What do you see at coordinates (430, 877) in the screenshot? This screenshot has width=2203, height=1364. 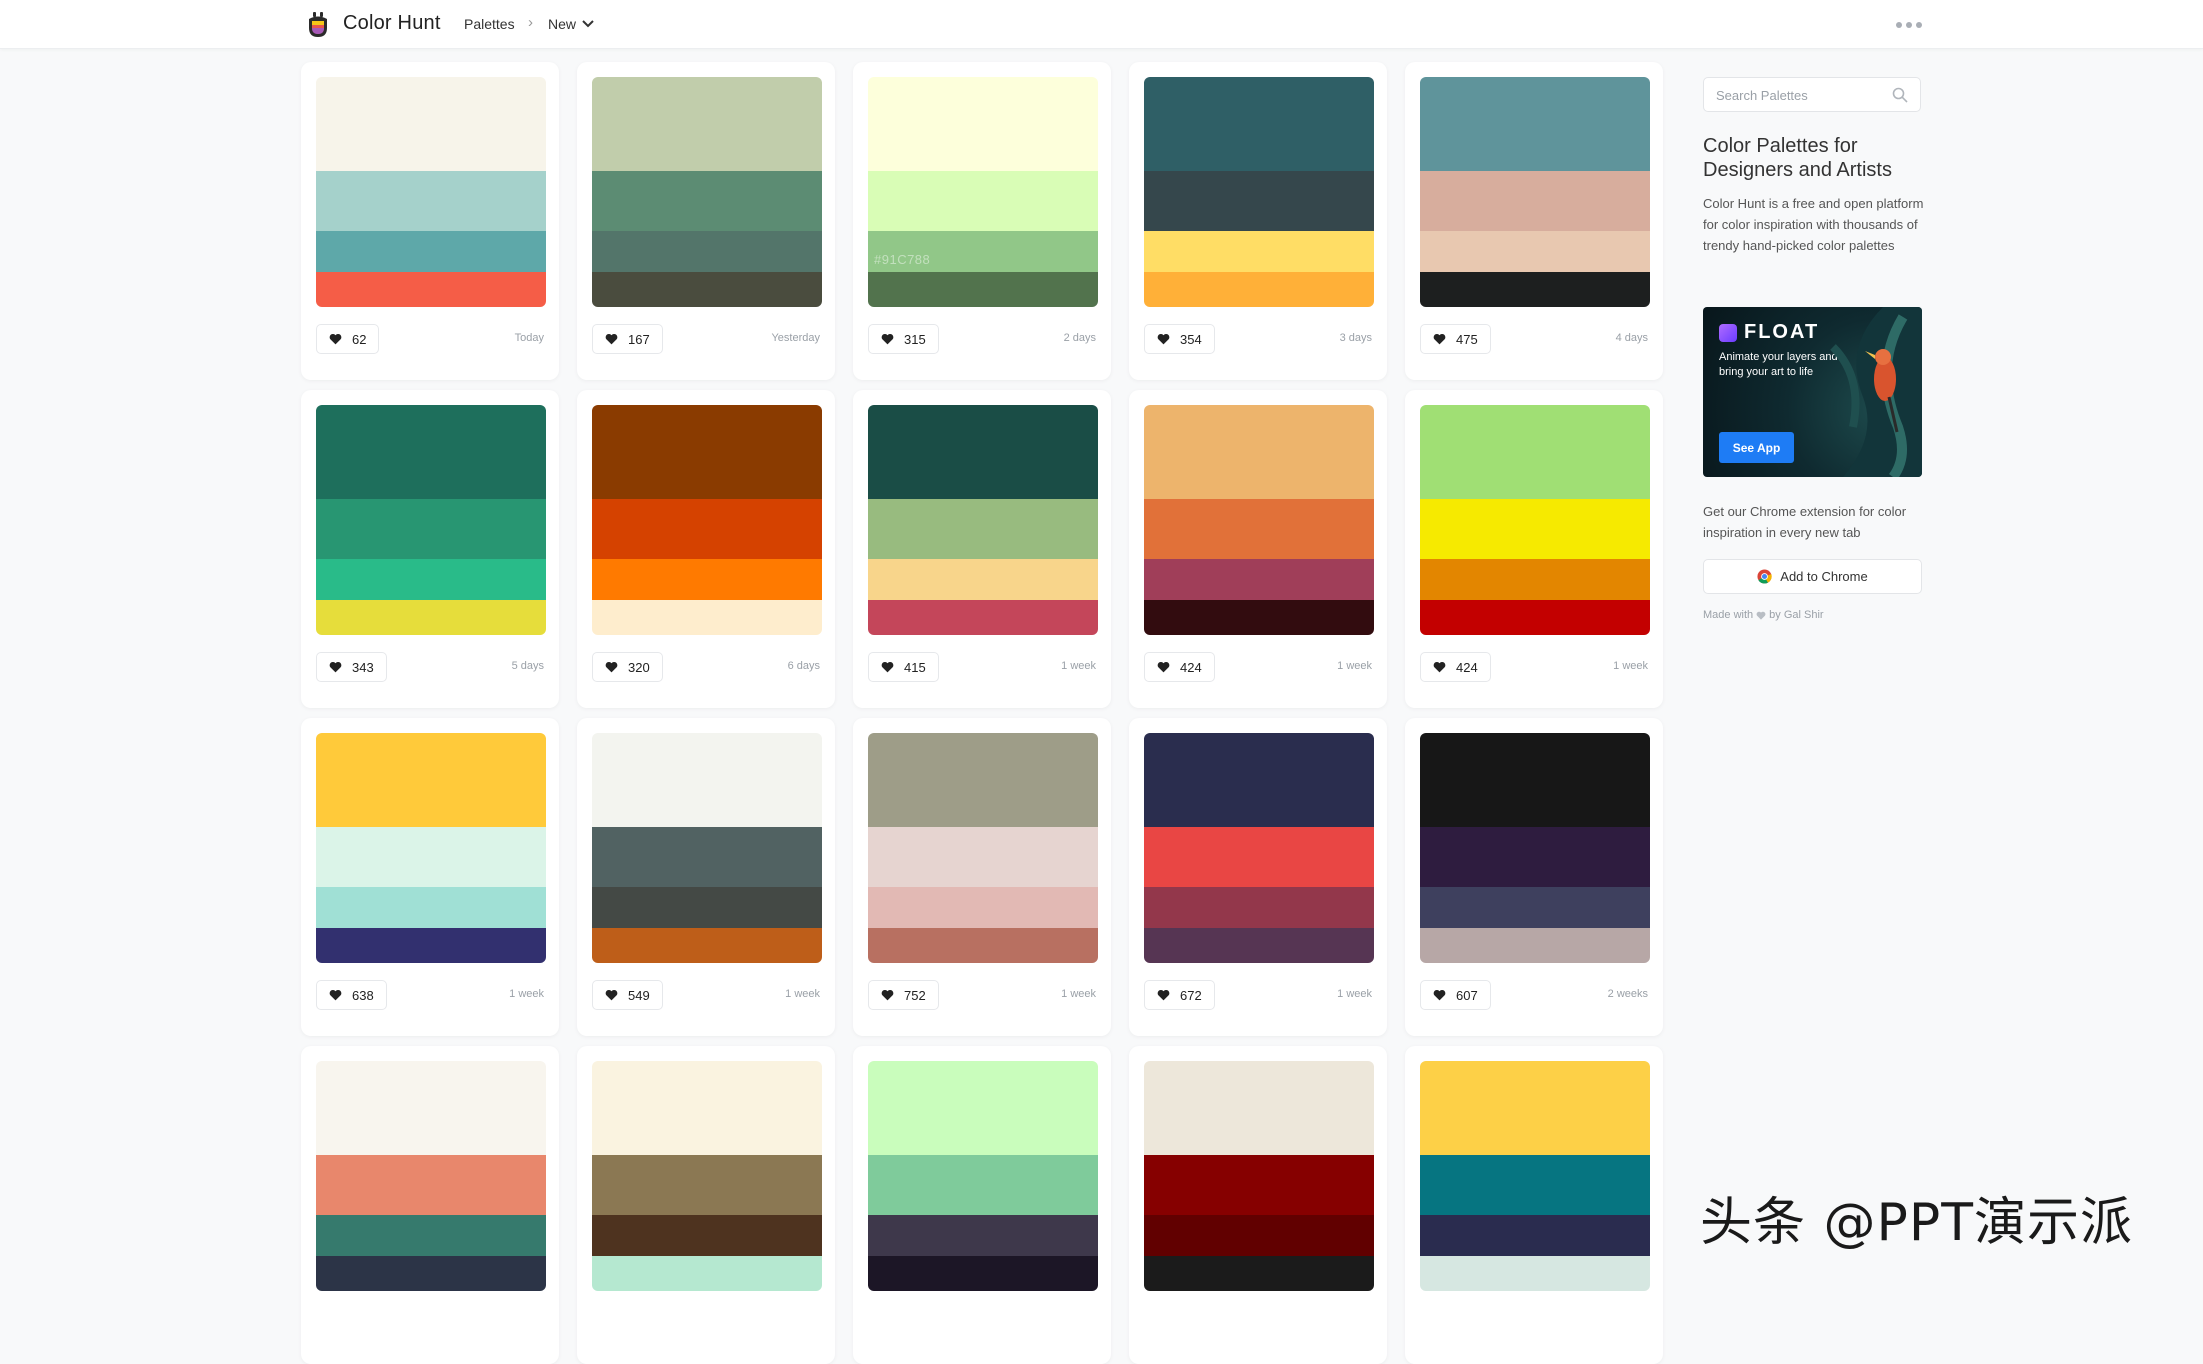 I see `palette-card: 638 1 week` at bounding box center [430, 877].